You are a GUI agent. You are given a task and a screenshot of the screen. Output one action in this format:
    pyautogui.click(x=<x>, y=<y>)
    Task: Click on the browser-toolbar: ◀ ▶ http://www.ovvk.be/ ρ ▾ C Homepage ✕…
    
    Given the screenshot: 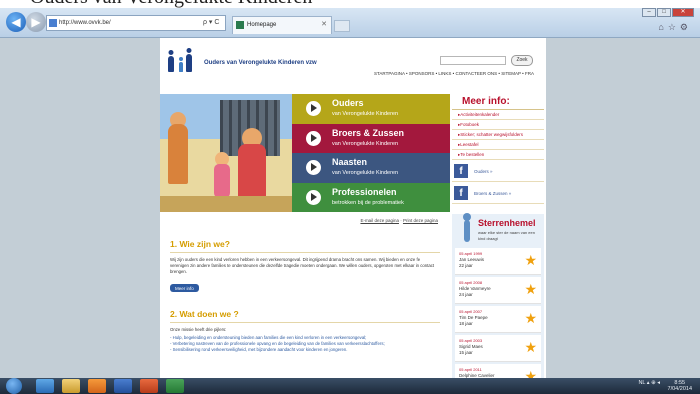 What is the action you would take?
    pyautogui.click(x=350, y=23)
    